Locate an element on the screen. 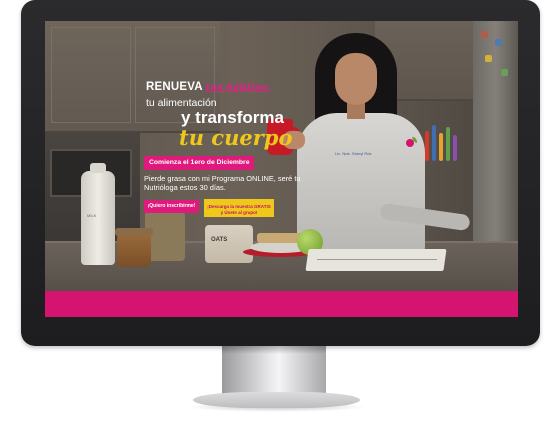  notebook is located at coordinates (376, 260).